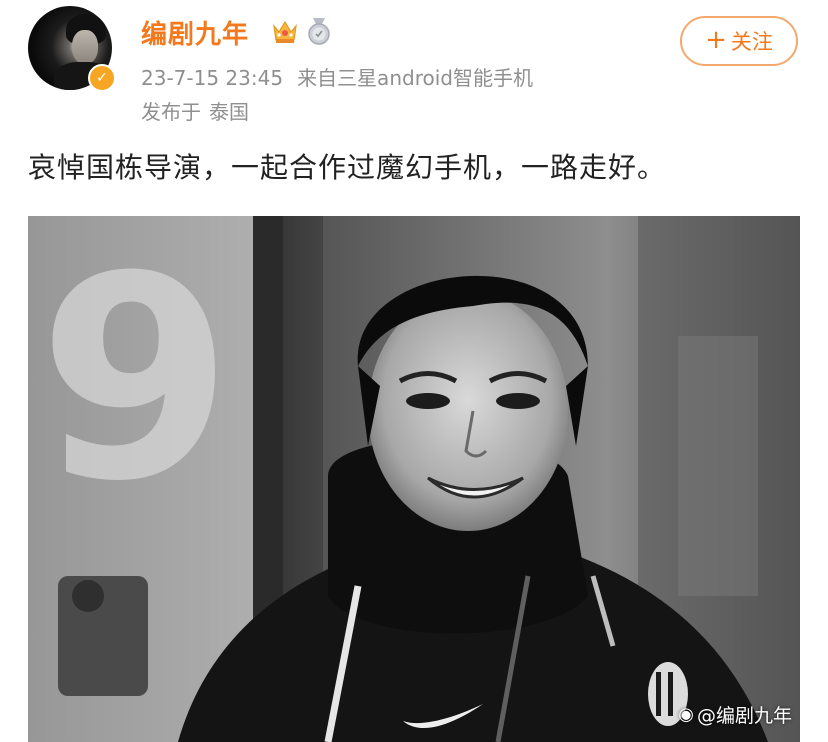  I want to click on post-timestamp: 23-7-15 23:45, so click(212, 78).